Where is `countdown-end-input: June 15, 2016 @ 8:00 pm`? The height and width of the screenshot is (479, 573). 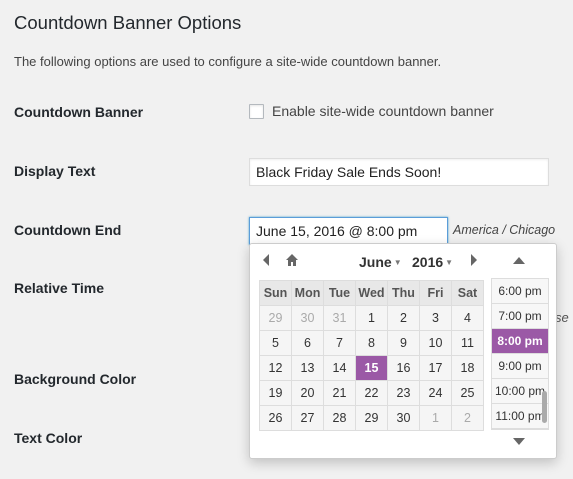 countdown-end-input: June 15, 2016 @ 8:00 pm is located at coordinates (348, 231).